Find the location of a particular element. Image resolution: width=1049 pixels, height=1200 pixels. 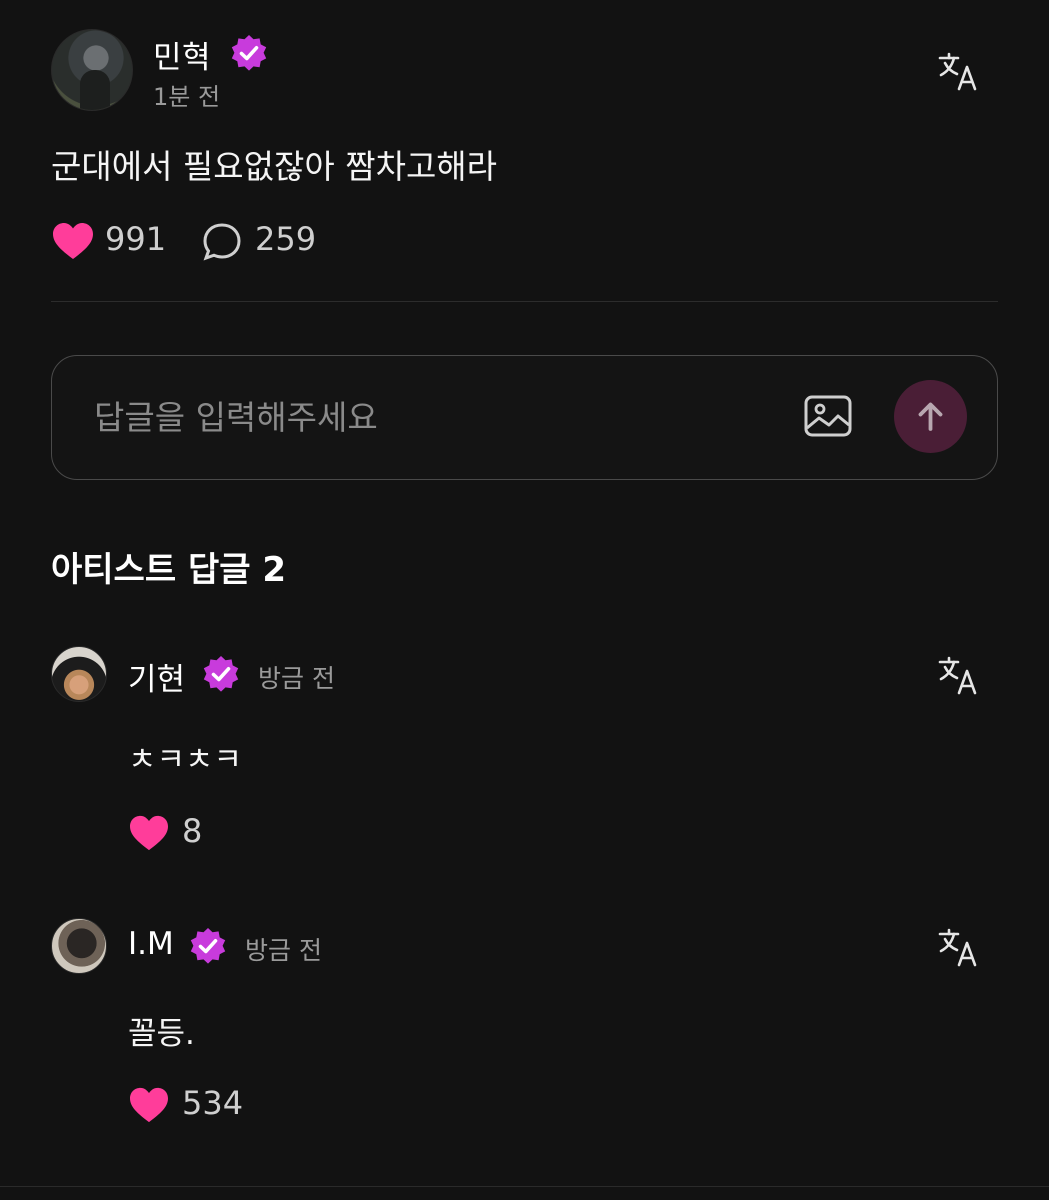

comment-icon is located at coordinates (222, 242).